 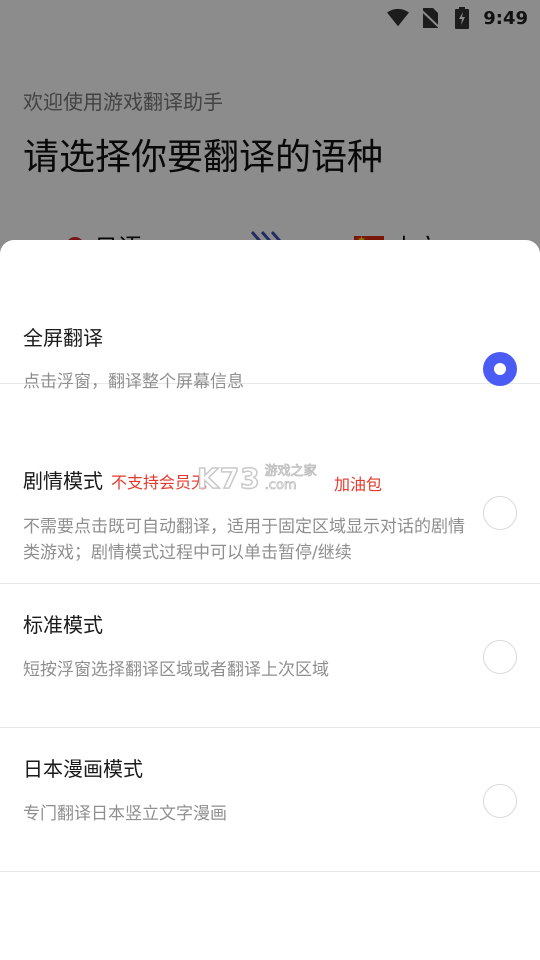 I want to click on option-description: 点击浮窗，翻译整个屏幕信息, so click(x=133, y=382).